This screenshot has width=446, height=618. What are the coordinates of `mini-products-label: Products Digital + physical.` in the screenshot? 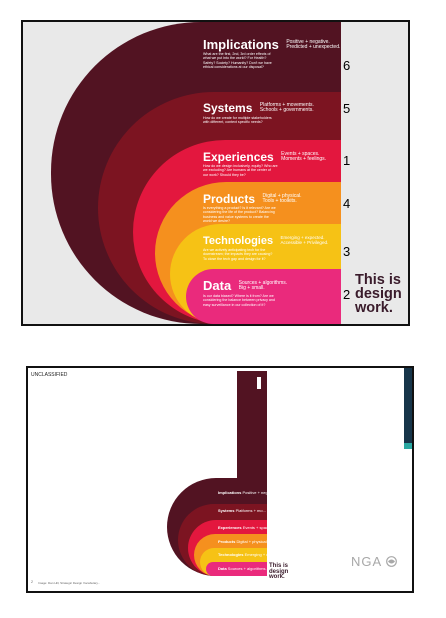 It's located at (243, 542).